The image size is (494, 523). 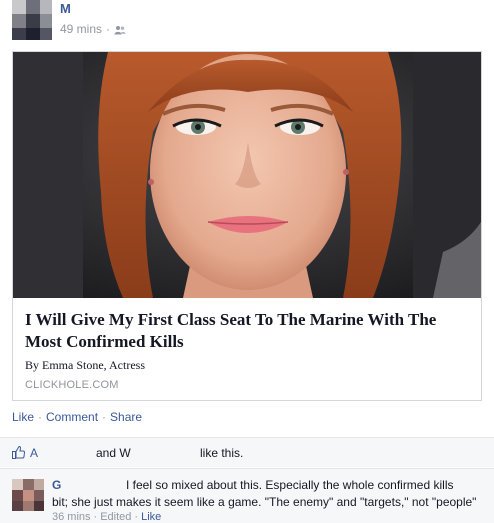 What do you see at coordinates (81, 29) in the screenshot?
I see `post-time: 49 mins` at bounding box center [81, 29].